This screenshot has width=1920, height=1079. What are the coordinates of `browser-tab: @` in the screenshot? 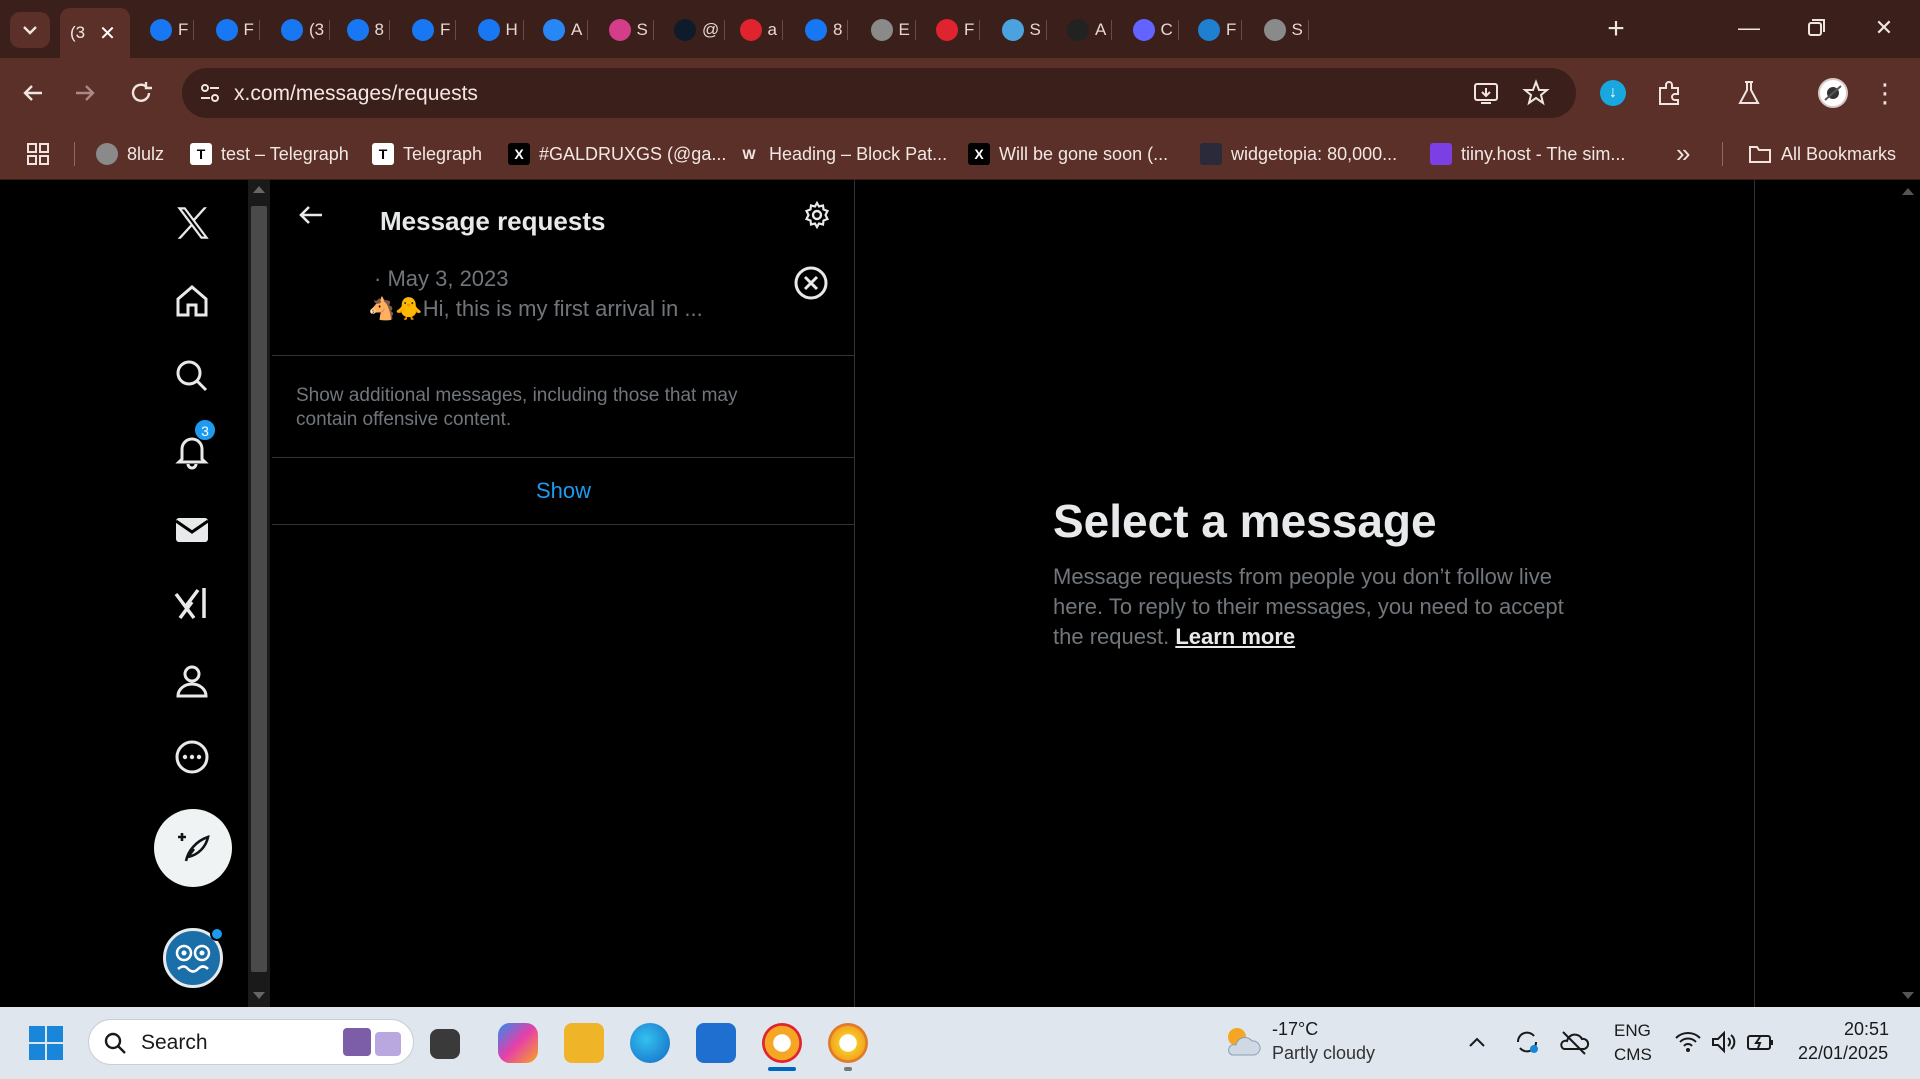 It's located at (700, 30).